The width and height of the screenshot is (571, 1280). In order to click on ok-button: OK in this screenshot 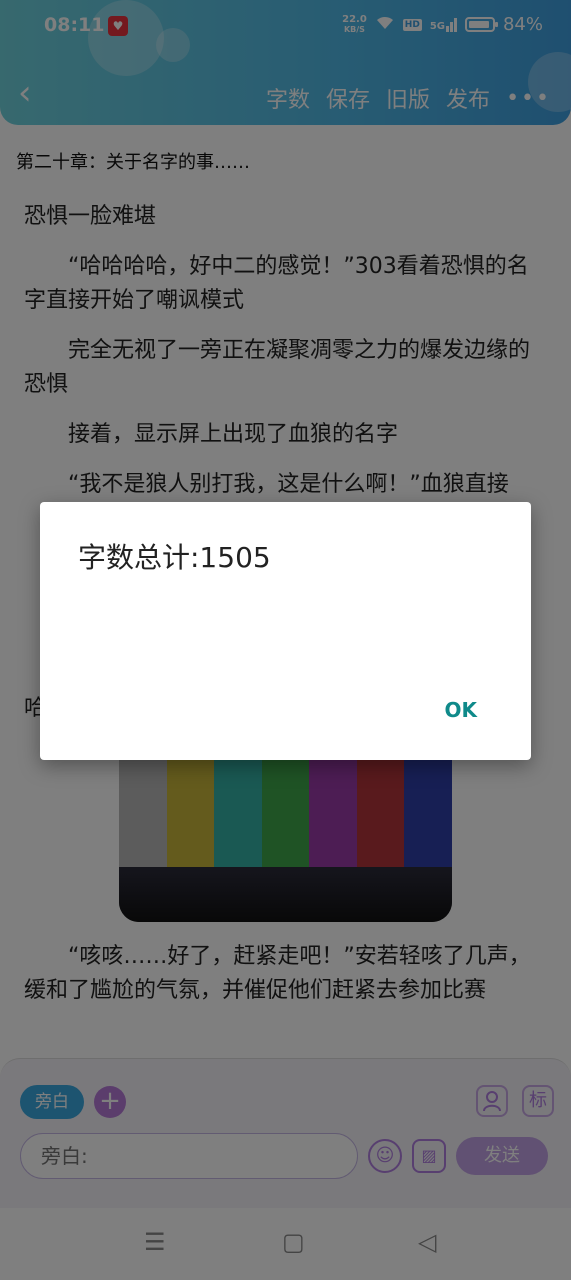, I will do `click(461, 710)`.